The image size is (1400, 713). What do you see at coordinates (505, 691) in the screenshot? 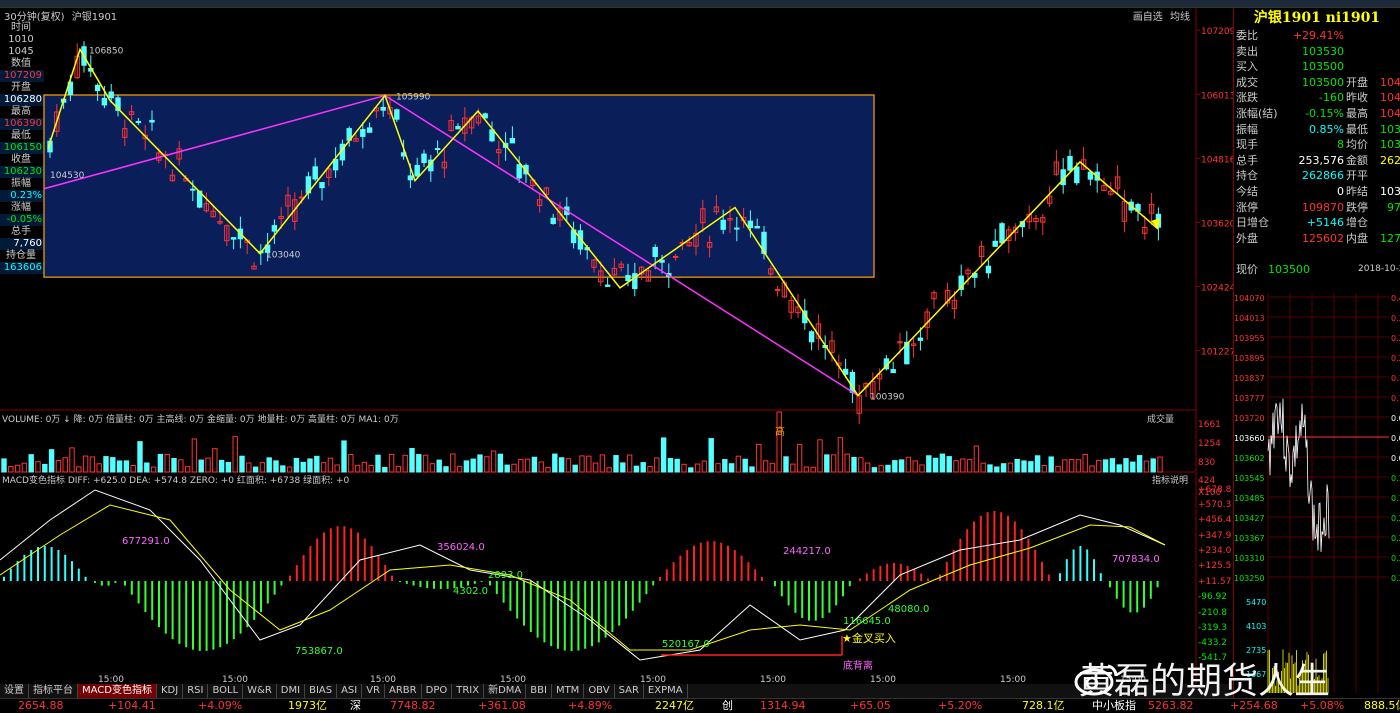
I see `indicator-tab: 新DMA` at bounding box center [505, 691].